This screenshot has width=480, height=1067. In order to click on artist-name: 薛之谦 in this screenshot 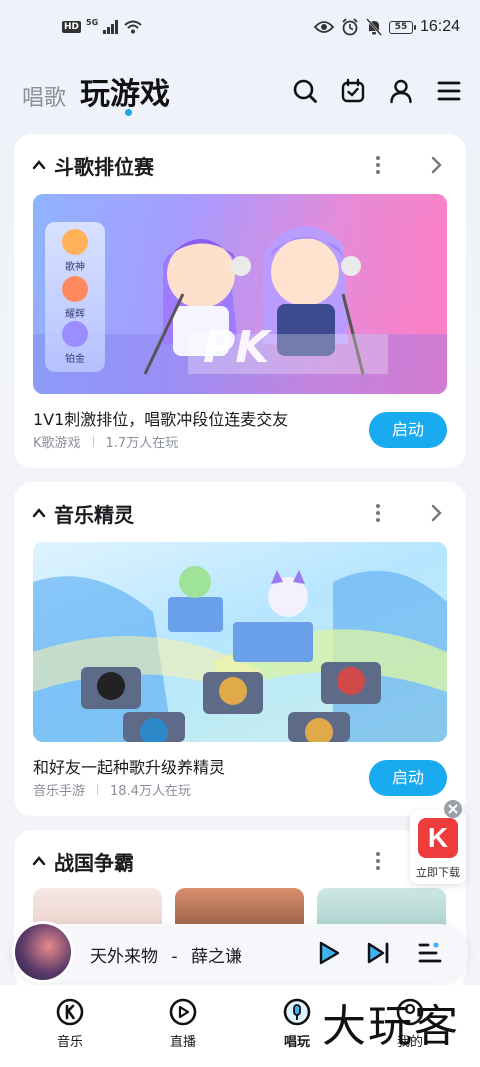, I will do `click(216, 957)`.